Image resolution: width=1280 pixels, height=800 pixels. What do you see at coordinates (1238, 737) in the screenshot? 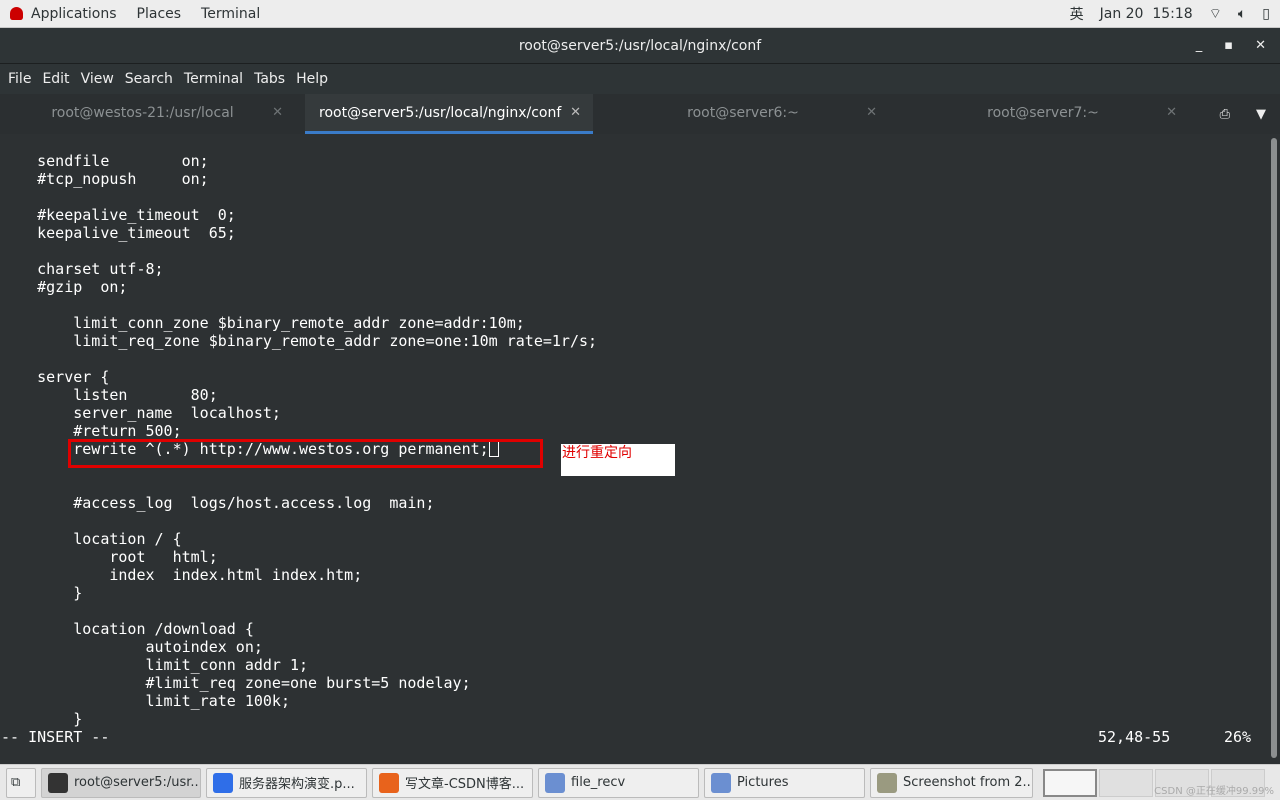
I see `scroll-percent: 26%` at bounding box center [1238, 737].